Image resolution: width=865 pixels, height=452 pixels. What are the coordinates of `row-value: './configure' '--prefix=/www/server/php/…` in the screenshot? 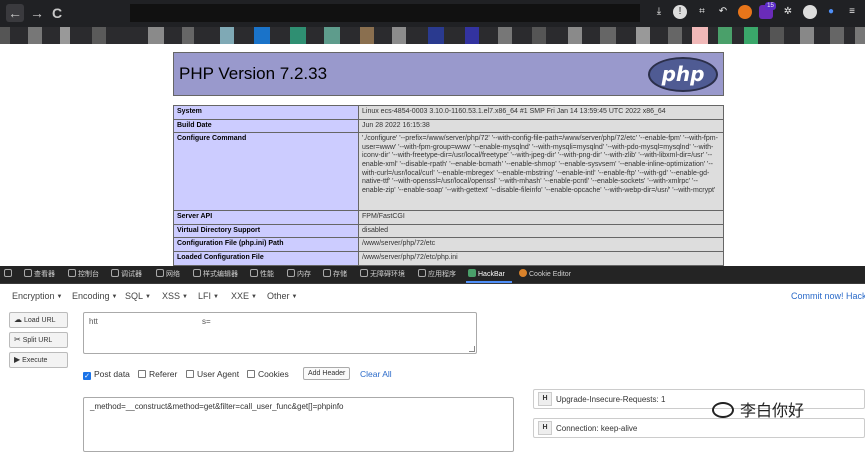 It's located at (541, 172).